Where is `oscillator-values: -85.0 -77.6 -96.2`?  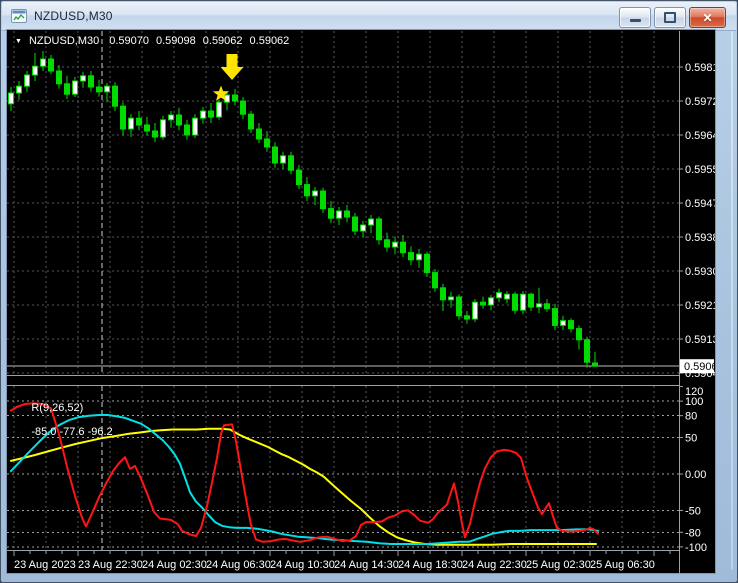 oscillator-values: -85.0 -77.6 -96.2 is located at coordinates (72, 432).